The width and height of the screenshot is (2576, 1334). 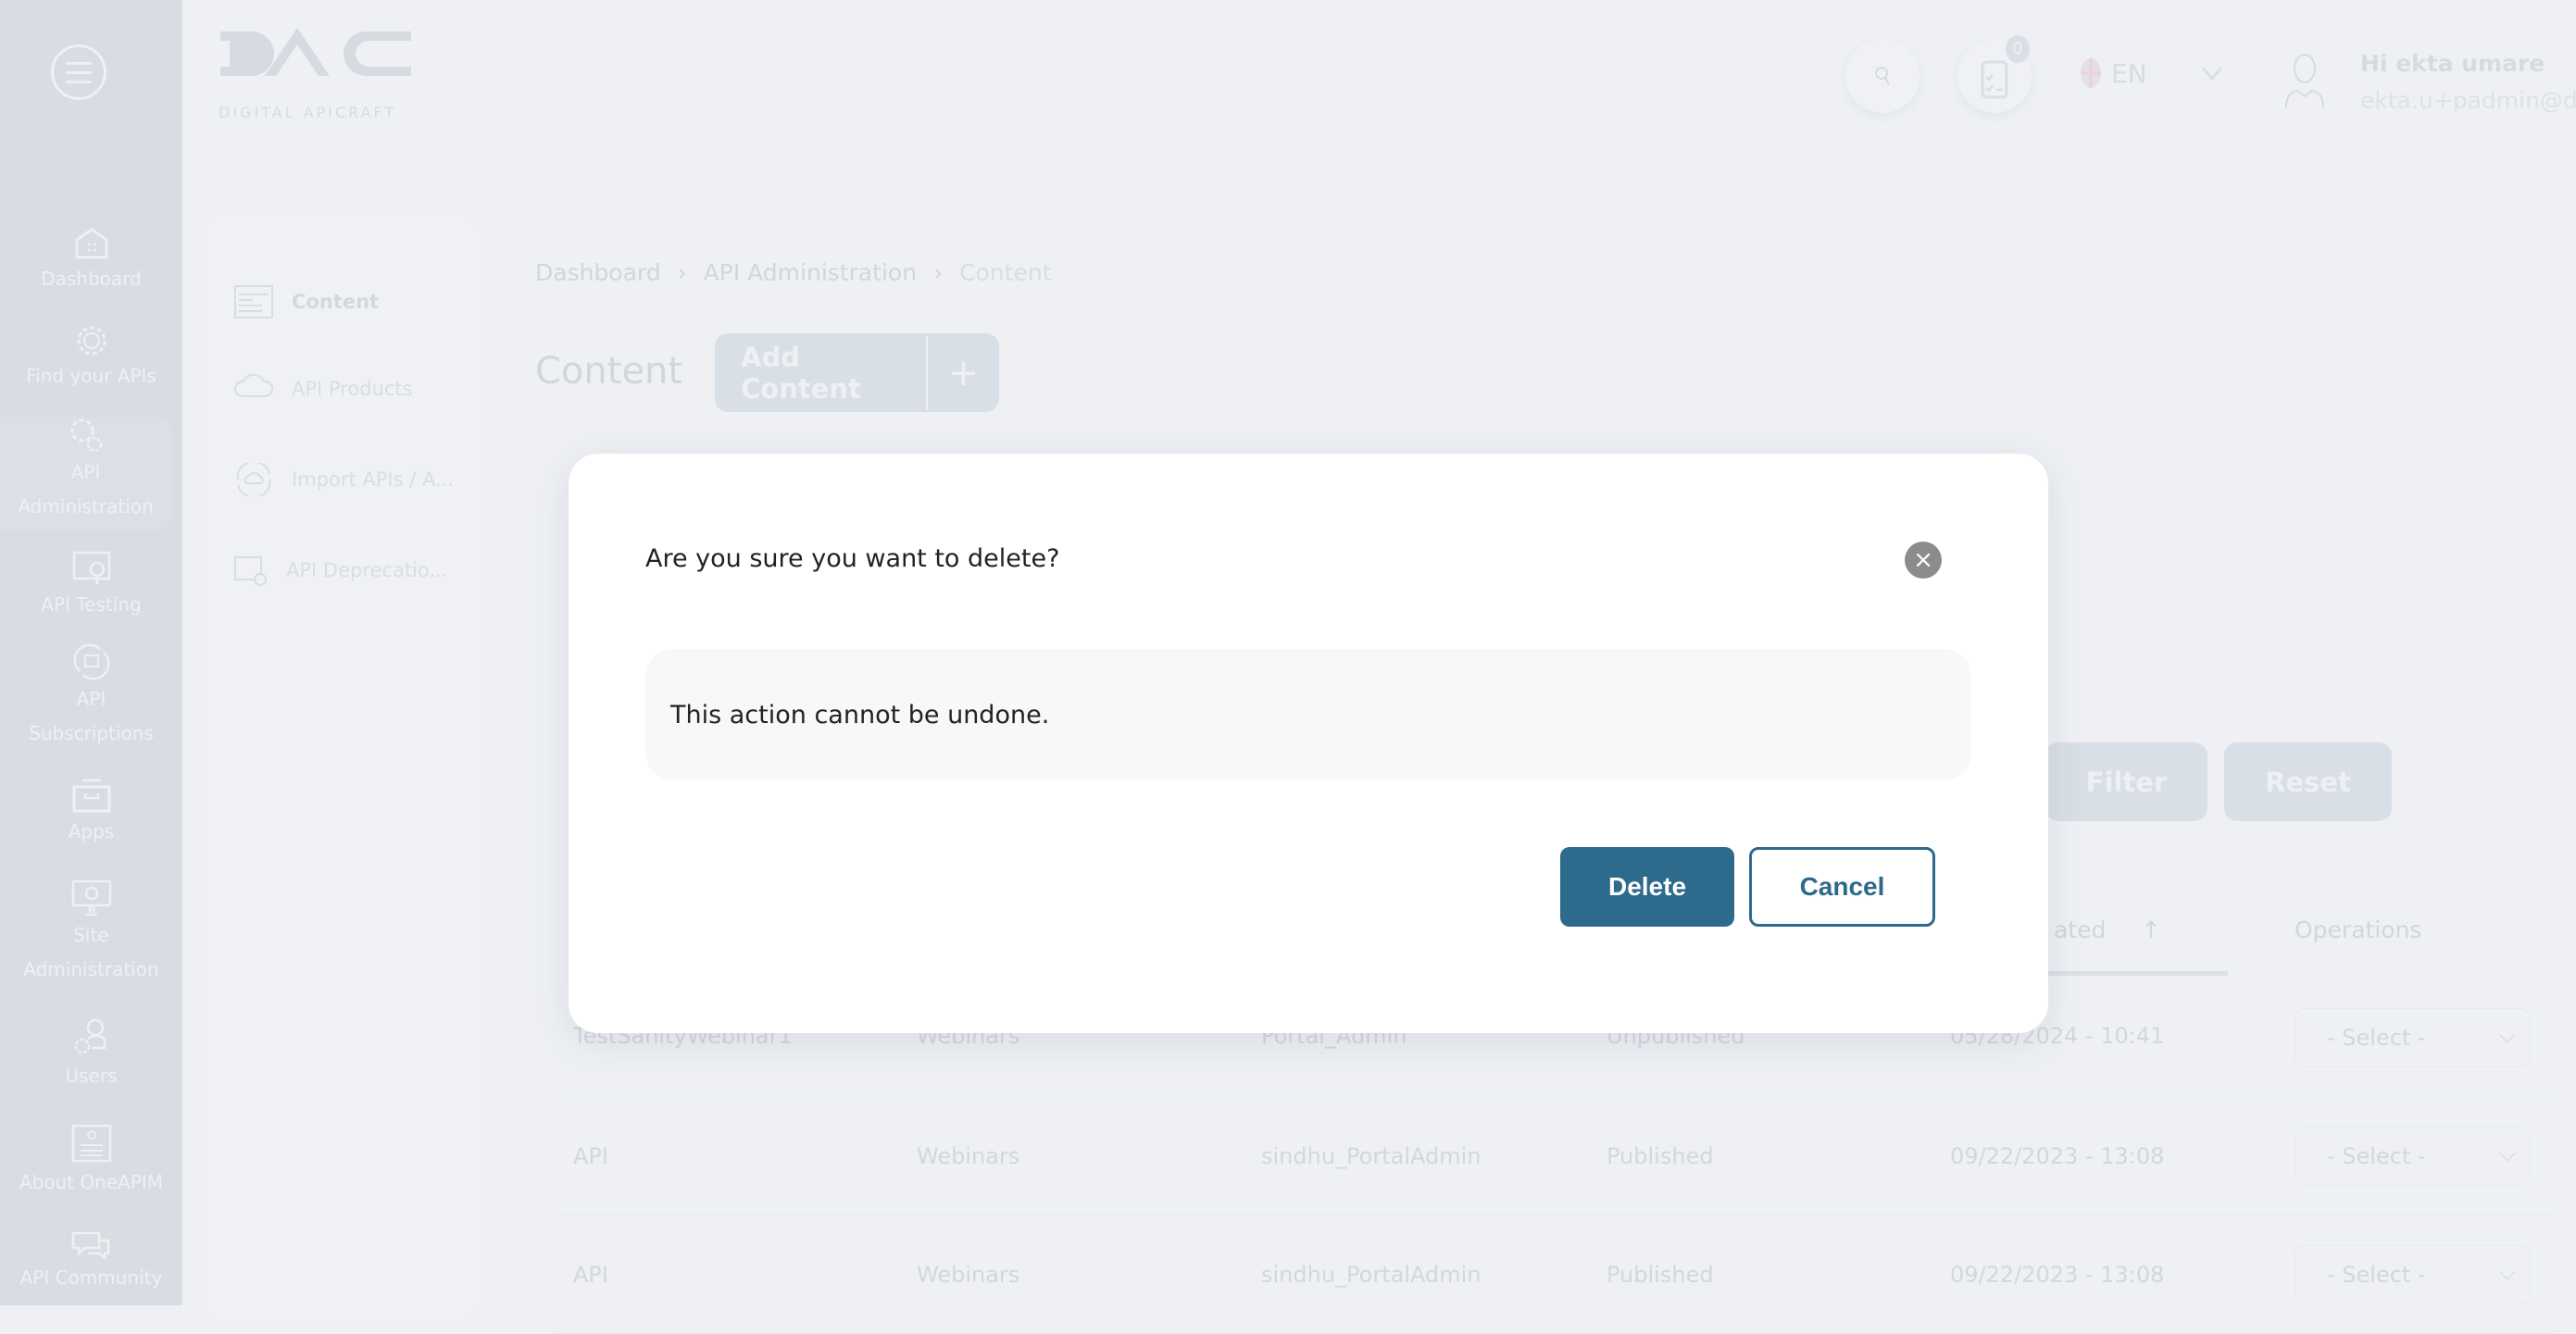 What do you see at coordinates (2018, 49) in the screenshot?
I see `task-count-badge: 0` at bounding box center [2018, 49].